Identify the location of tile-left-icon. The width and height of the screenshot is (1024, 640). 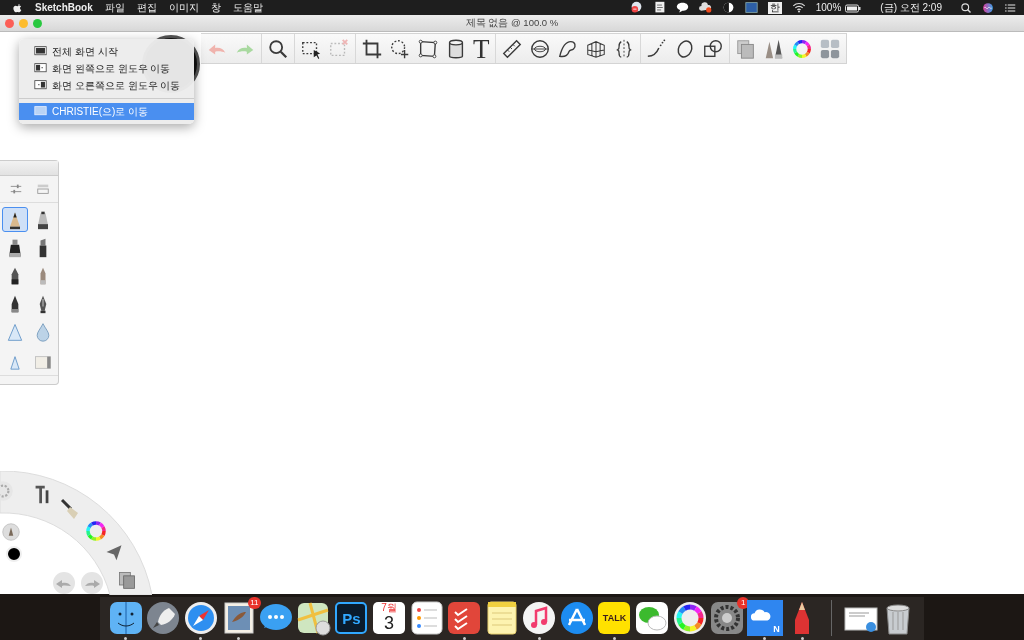
(40, 68).